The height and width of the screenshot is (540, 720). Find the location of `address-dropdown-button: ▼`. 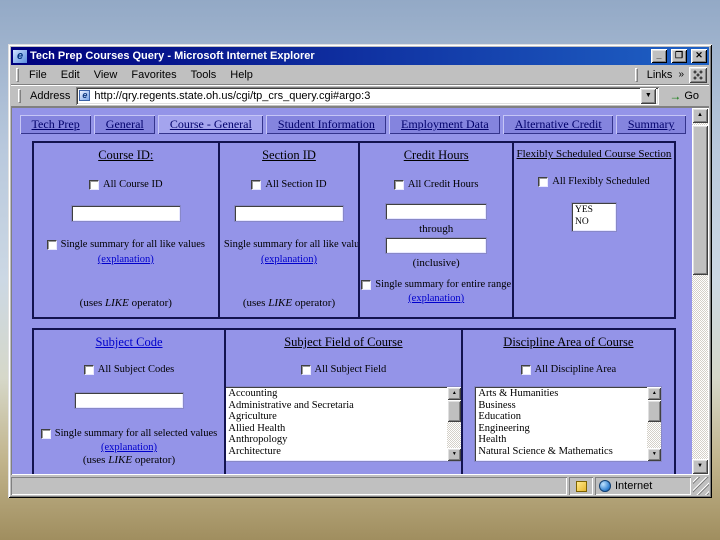

address-dropdown-button: ▼ is located at coordinates (648, 95).